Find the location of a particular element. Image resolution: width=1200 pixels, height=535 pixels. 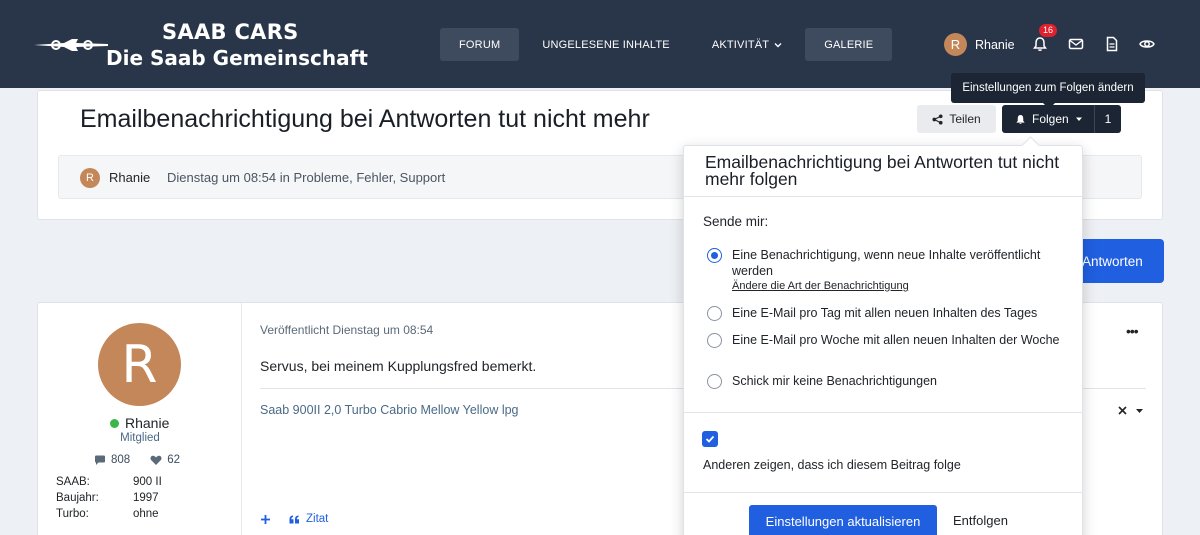

follower-count: 1 is located at coordinates (1107, 119).